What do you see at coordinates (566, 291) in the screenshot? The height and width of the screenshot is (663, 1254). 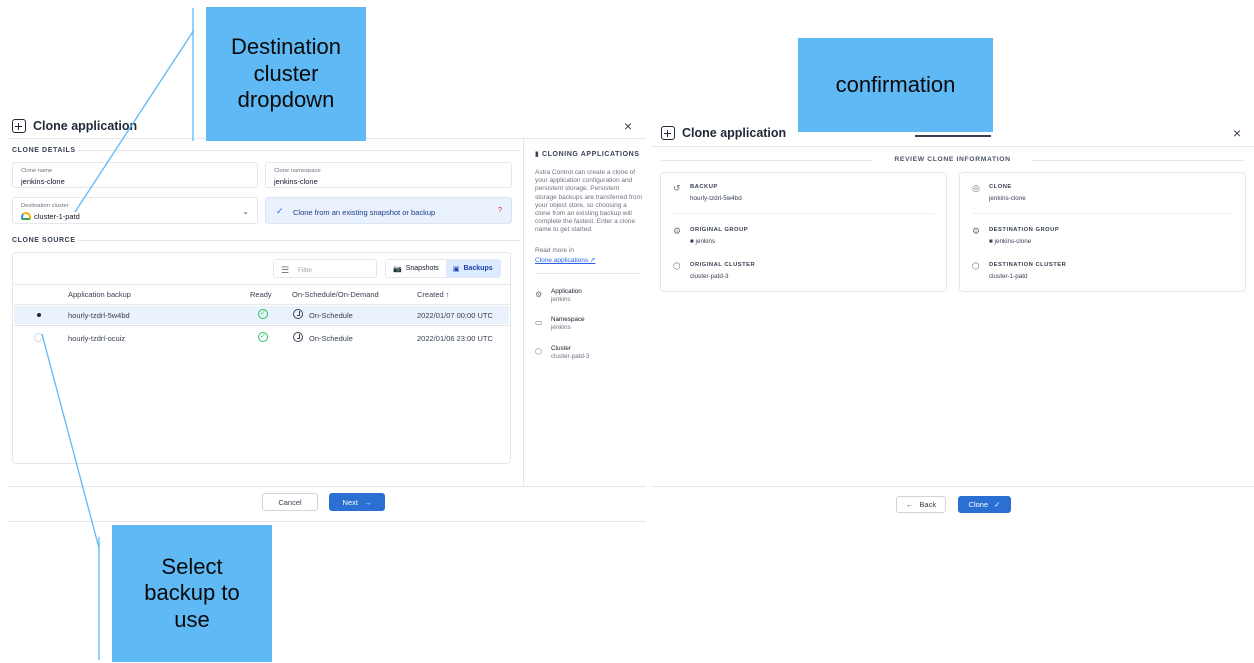 I see `application-key: Application` at bounding box center [566, 291].